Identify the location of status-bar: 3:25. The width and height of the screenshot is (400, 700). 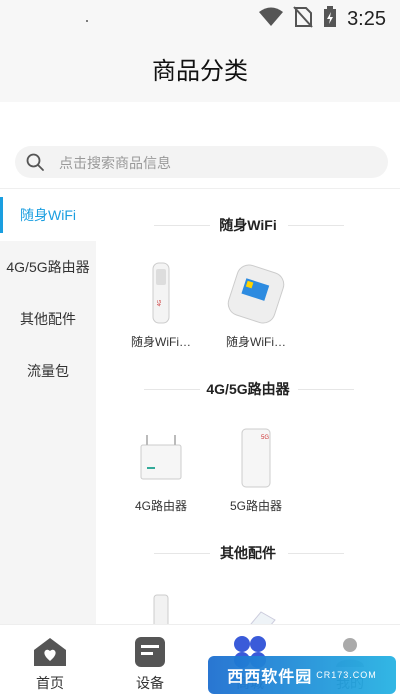
(200, 18).